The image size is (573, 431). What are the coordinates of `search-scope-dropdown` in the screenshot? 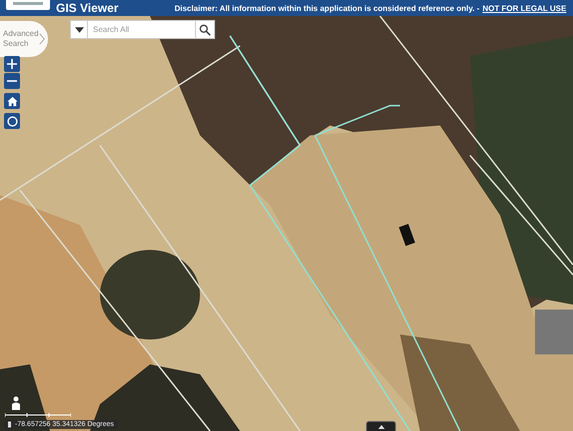 It's located at (79, 29).